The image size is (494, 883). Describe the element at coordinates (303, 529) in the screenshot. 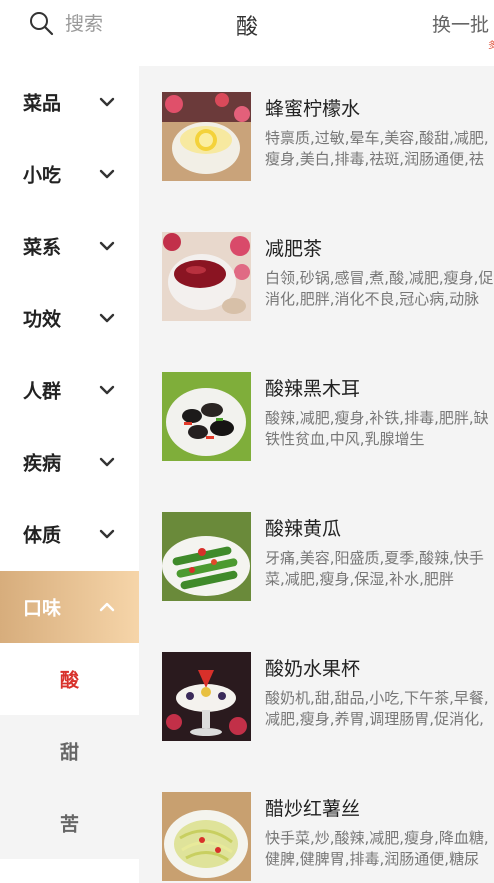

I see `recipe-name: 酸辣黄瓜` at that location.